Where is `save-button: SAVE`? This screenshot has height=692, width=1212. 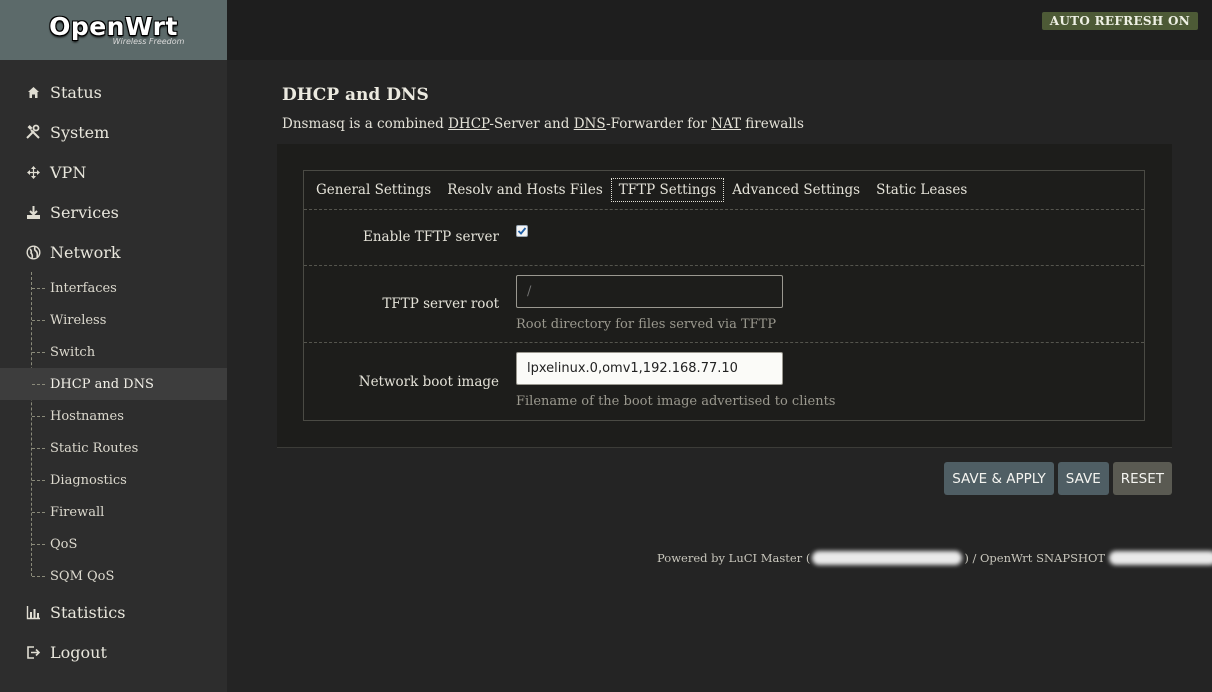 save-button: SAVE is located at coordinates (1083, 478).